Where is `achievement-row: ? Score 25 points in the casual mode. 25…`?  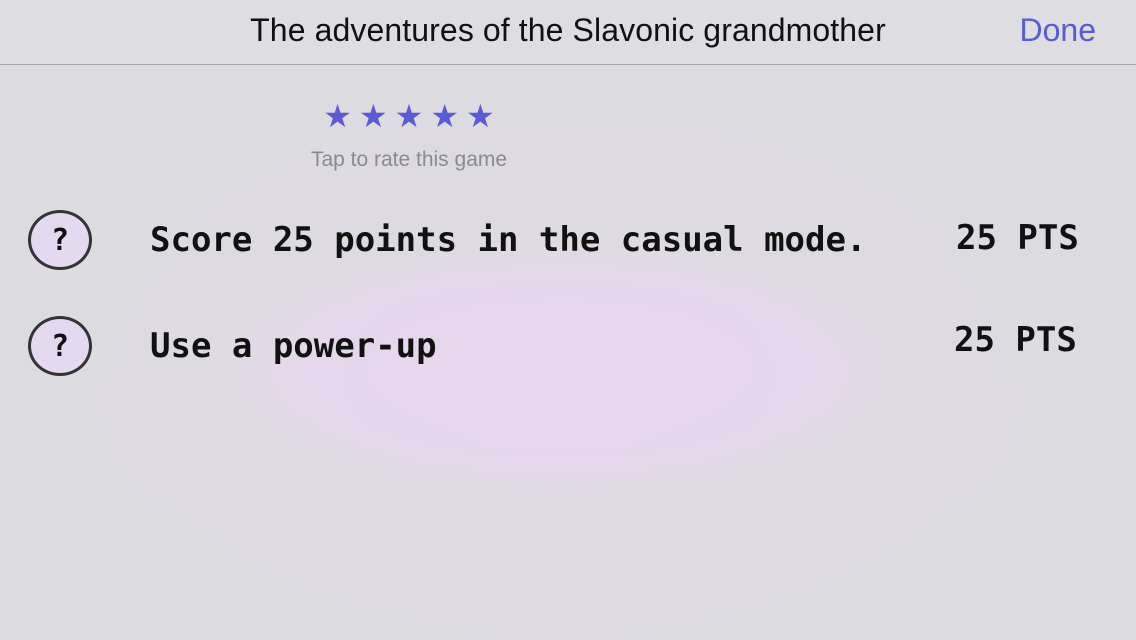
achievement-row: ? Score 25 points in the casual mode. 25… is located at coordinates (568, 241).